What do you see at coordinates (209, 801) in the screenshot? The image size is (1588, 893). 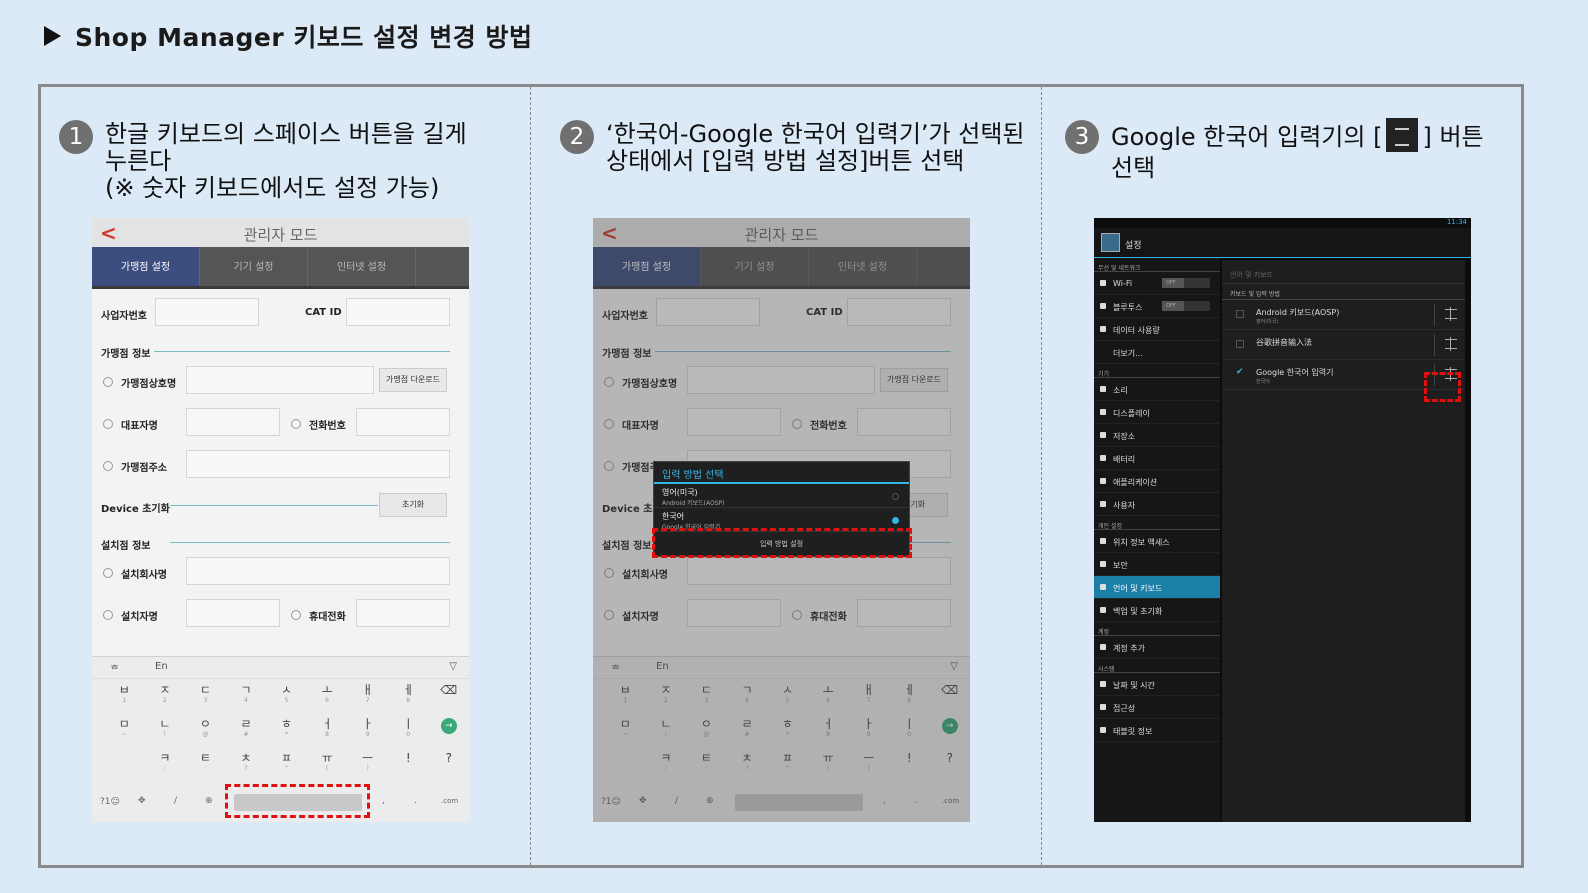 I see `globe-icon: ⊕` at bounding box center [209, 801].